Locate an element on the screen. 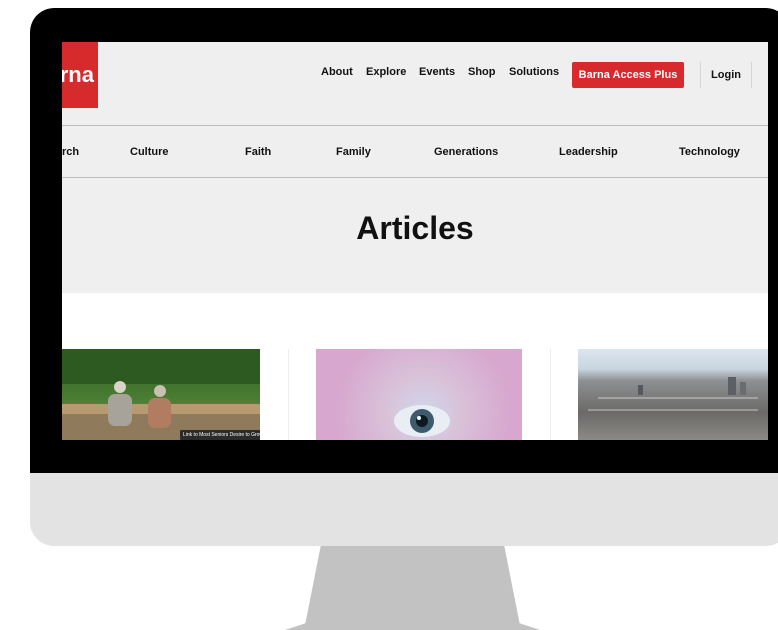 Image resolution: width=778 pixels, height=630 pixels. nav-explore: Explore is located at coordinates (386, 72).